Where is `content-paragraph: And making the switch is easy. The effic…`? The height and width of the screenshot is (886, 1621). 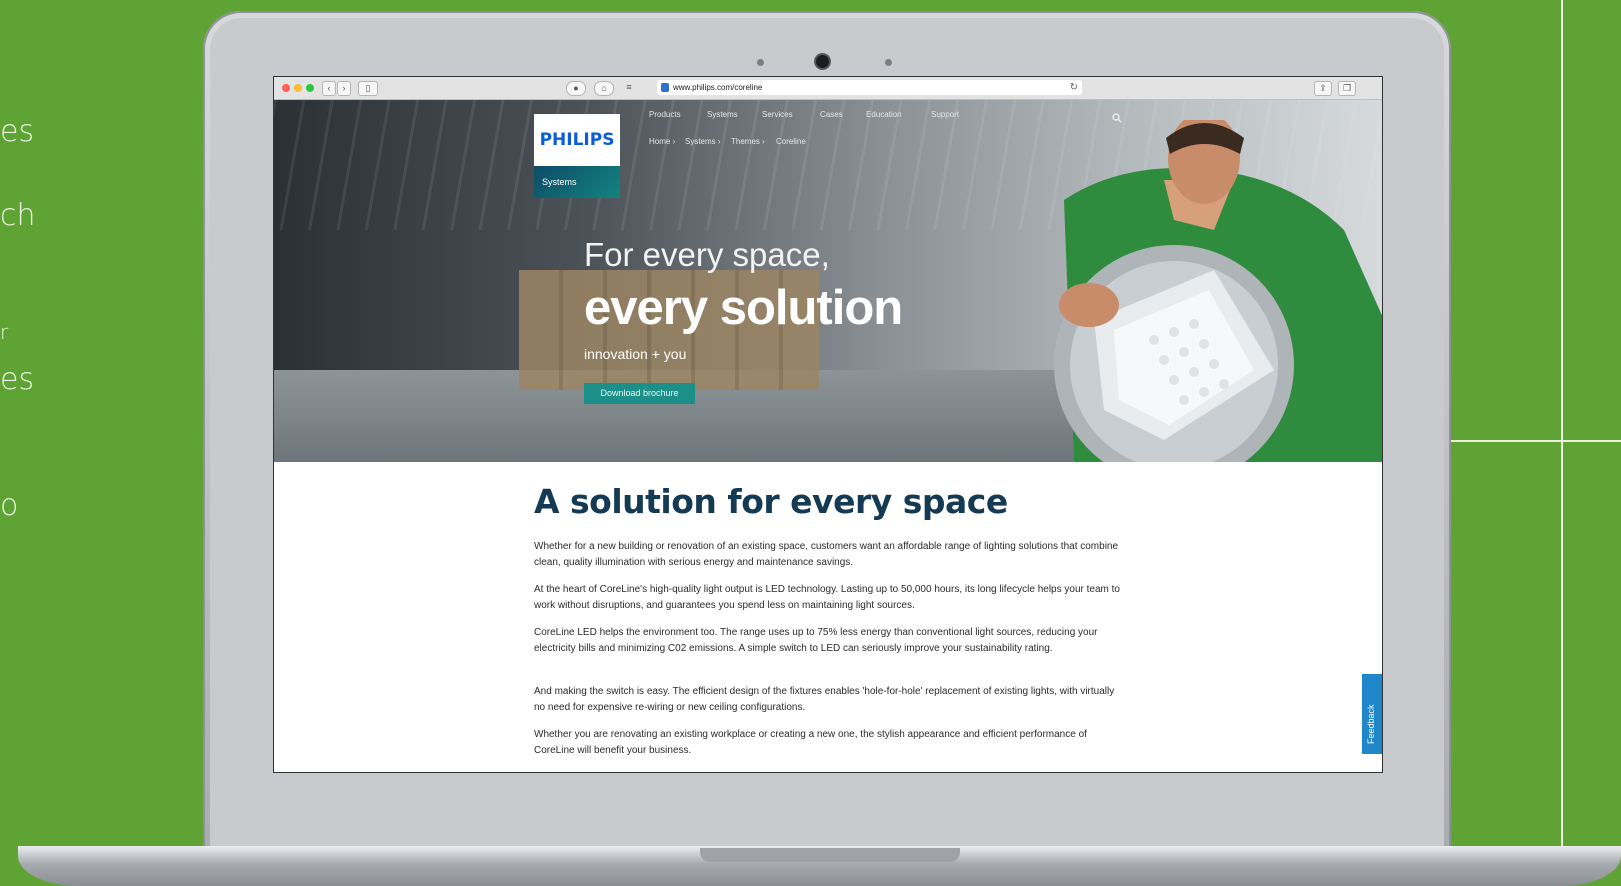
content-paragraph: And making the switch is easy. The effic… is located at coordinates (824, 699).